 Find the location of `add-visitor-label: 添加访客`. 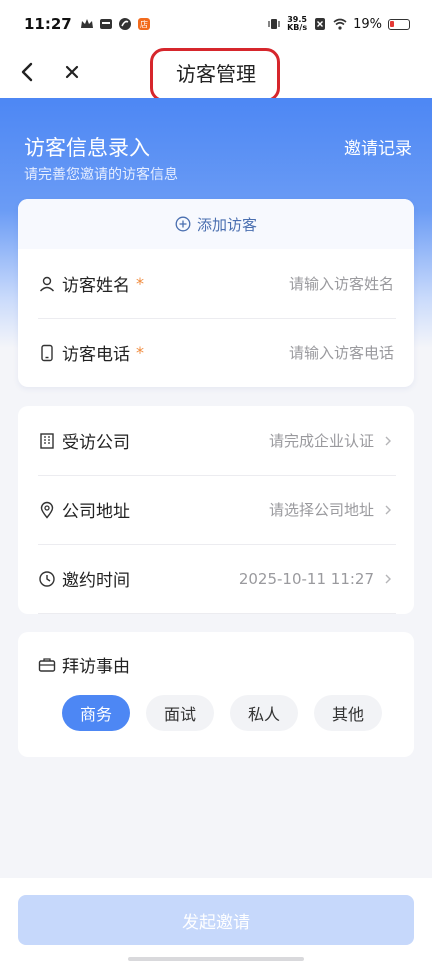

add-visitor-label: 添加访客 is located at coordinates (226, 224).